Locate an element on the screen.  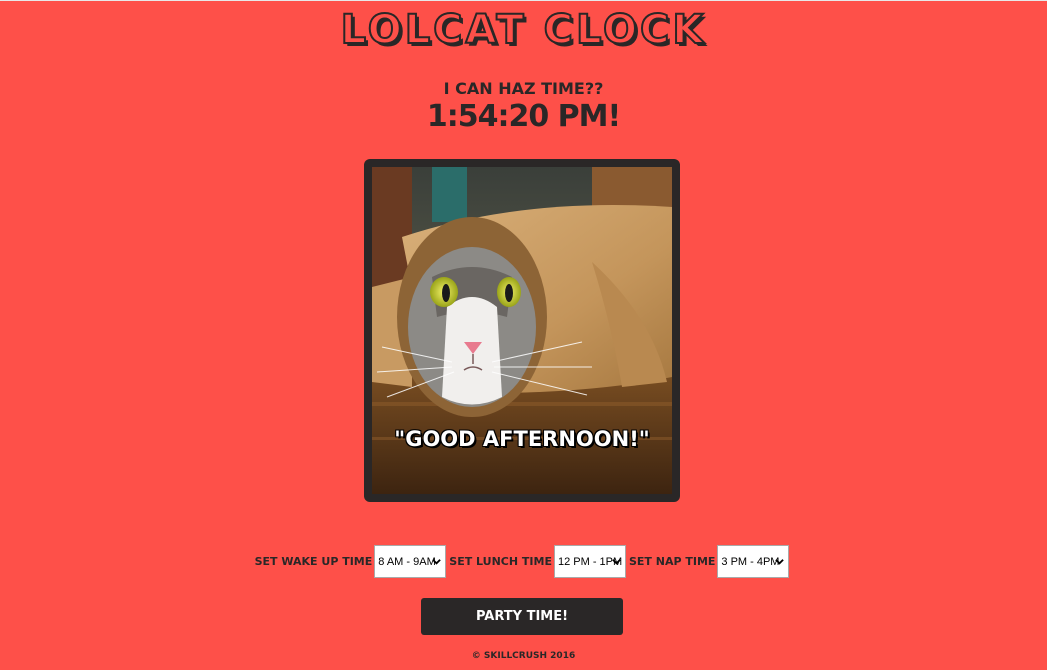
nap-time-value: 3 PM - 4PM is located at coordinates (750, 561).